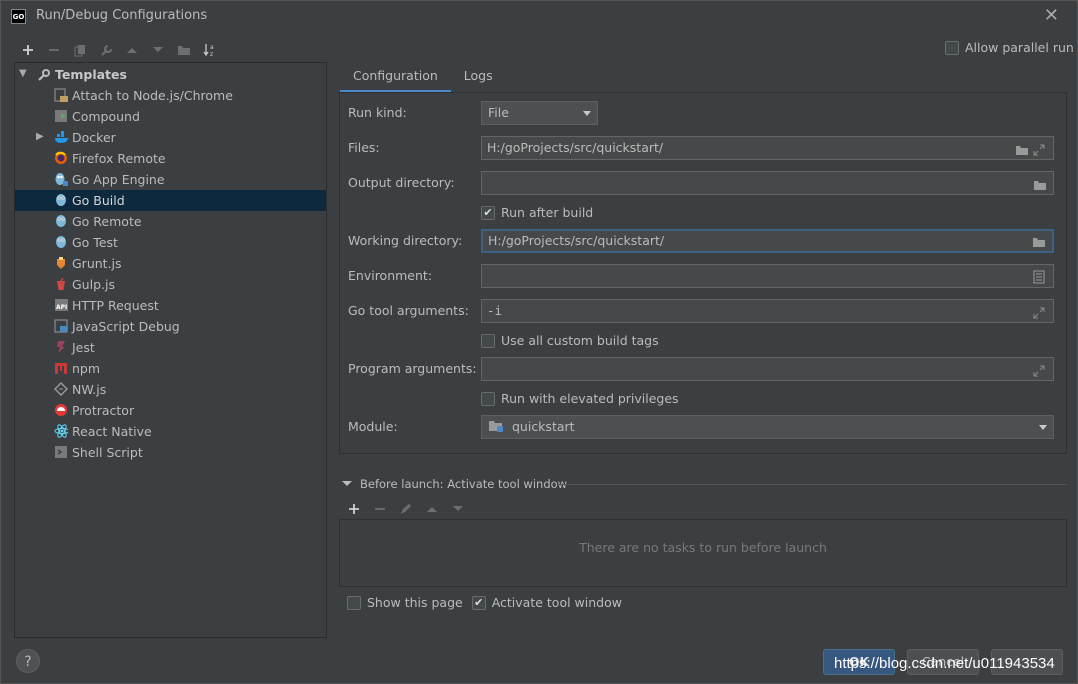 The image size is (1078, 684). Describe the element at coordinates (170, 200) in the screenshot. I see `tree-item-go-build: Go Build` at that location.